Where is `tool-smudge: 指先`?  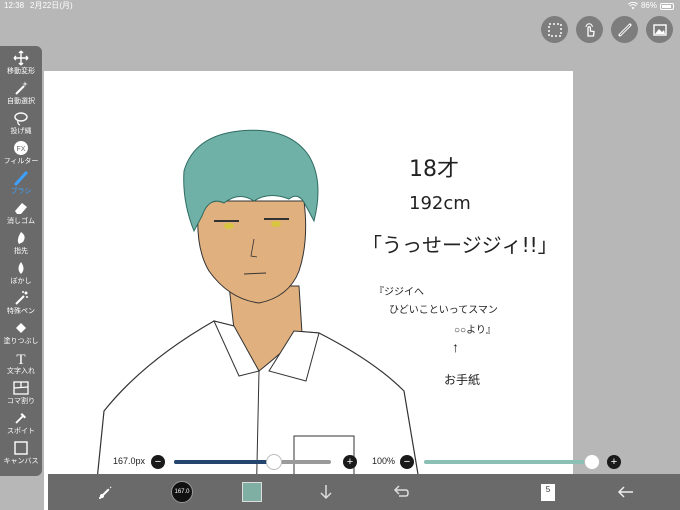 tool-smudge: 指先 is located at coordinates (21, 243).